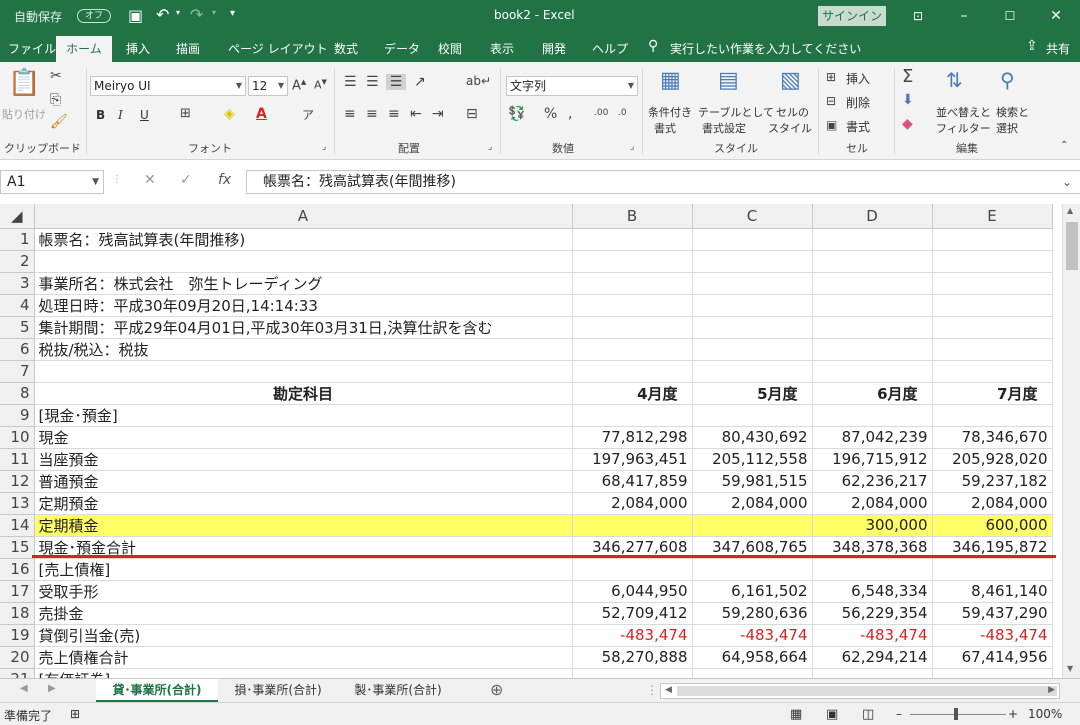 This screenshot has height=725, width=1080. What do you see at coordinates (303, 393) in the screenshot?
I see `cell-a8: 勘定科目` at bounding box center [303, 393].